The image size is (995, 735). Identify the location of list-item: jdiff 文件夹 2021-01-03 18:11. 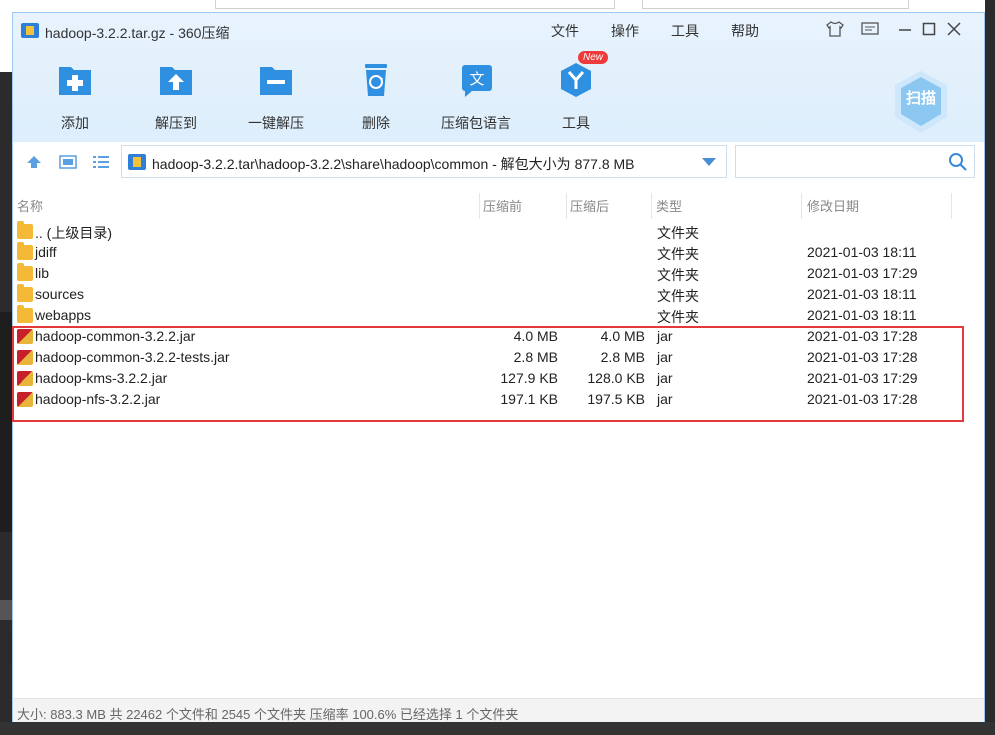
(498, 252).